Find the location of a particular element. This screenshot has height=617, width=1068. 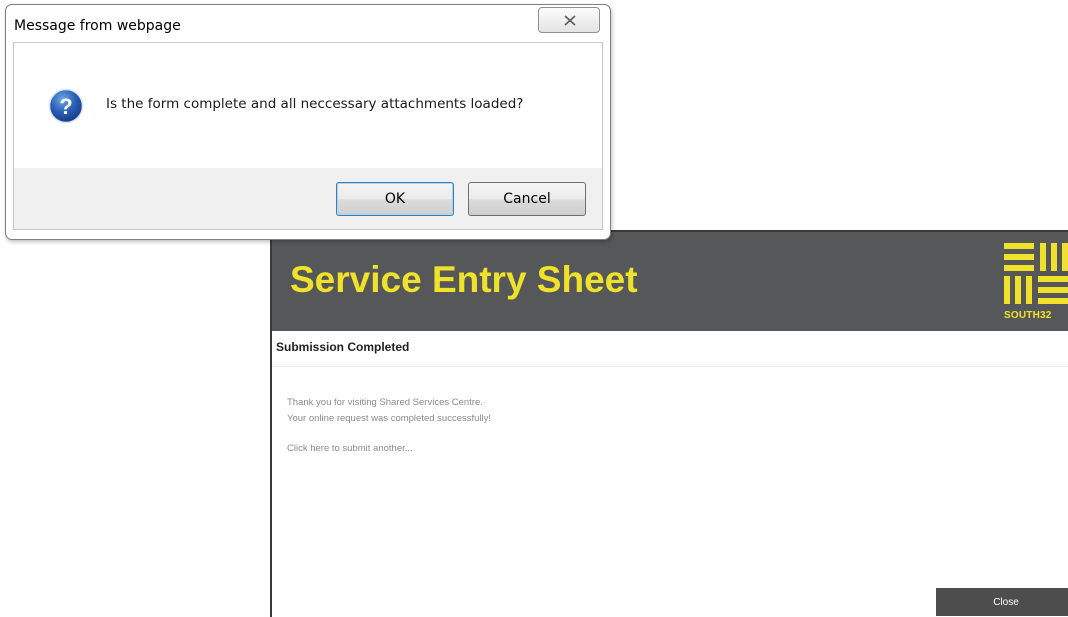

logo-wordmark: SOUTH32 is located at coordinates (1028, 315).